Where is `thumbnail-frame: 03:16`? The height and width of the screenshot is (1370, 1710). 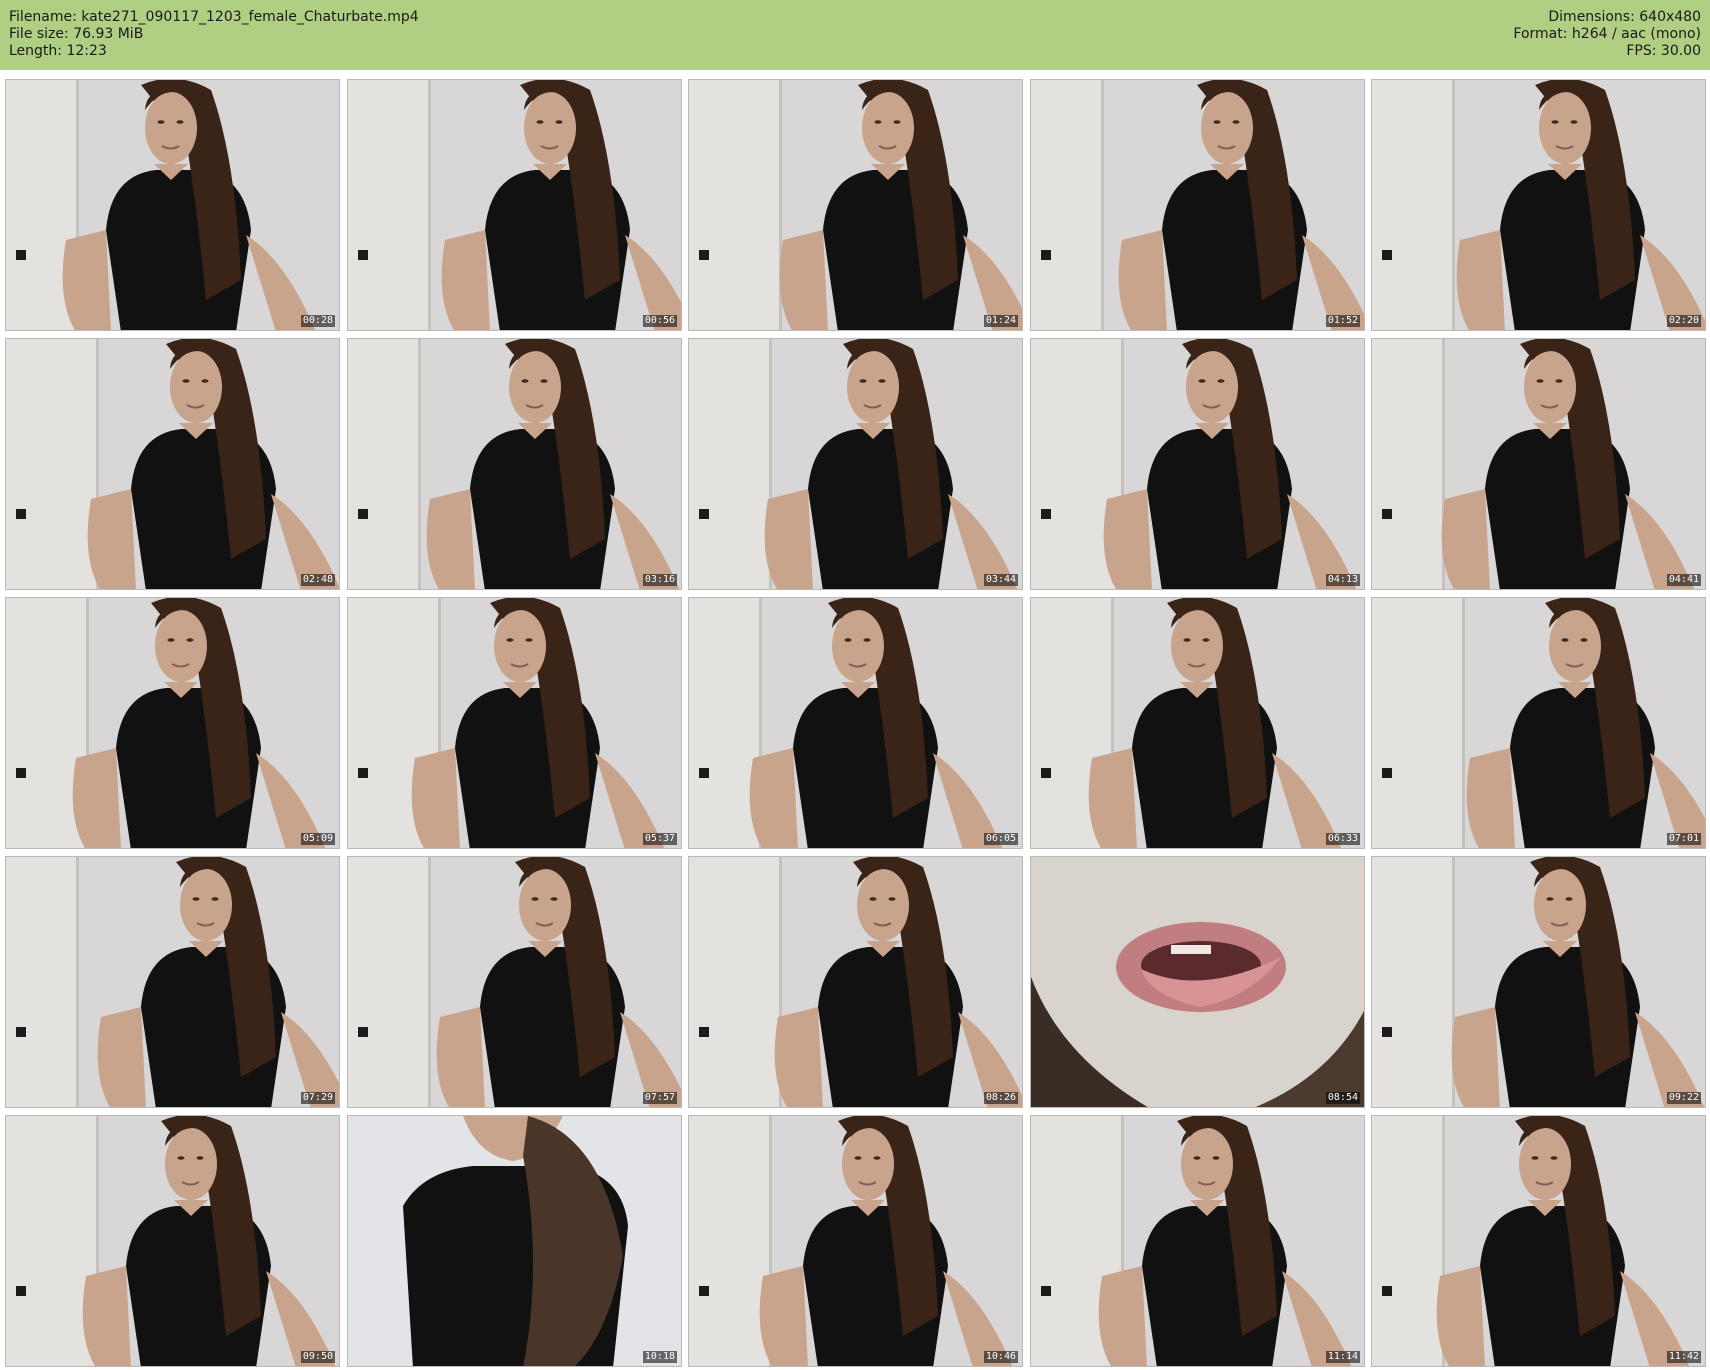 thumbnail-frame: 03:16 is located at coordinates (514, 464).